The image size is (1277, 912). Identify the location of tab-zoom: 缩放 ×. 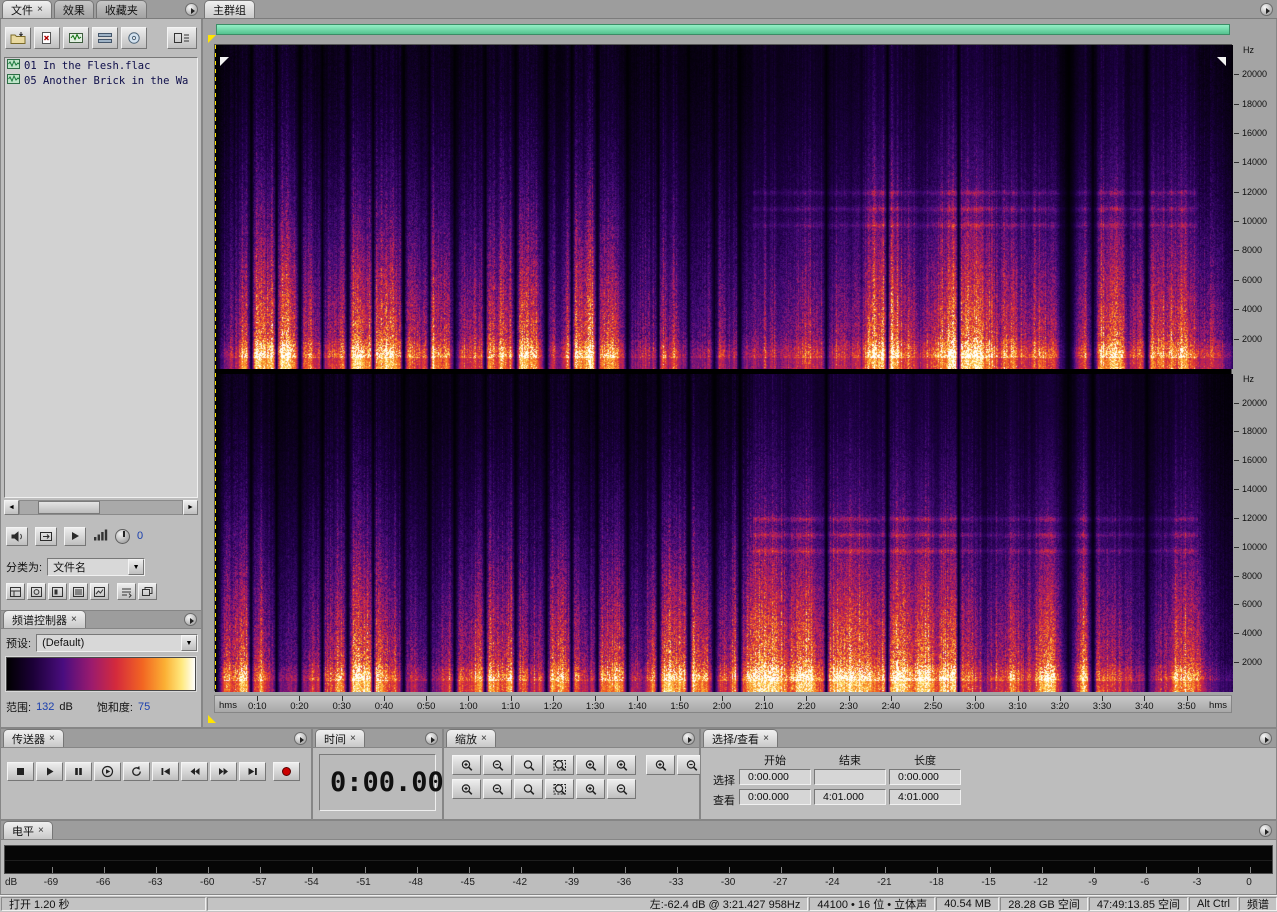
(471, 738).